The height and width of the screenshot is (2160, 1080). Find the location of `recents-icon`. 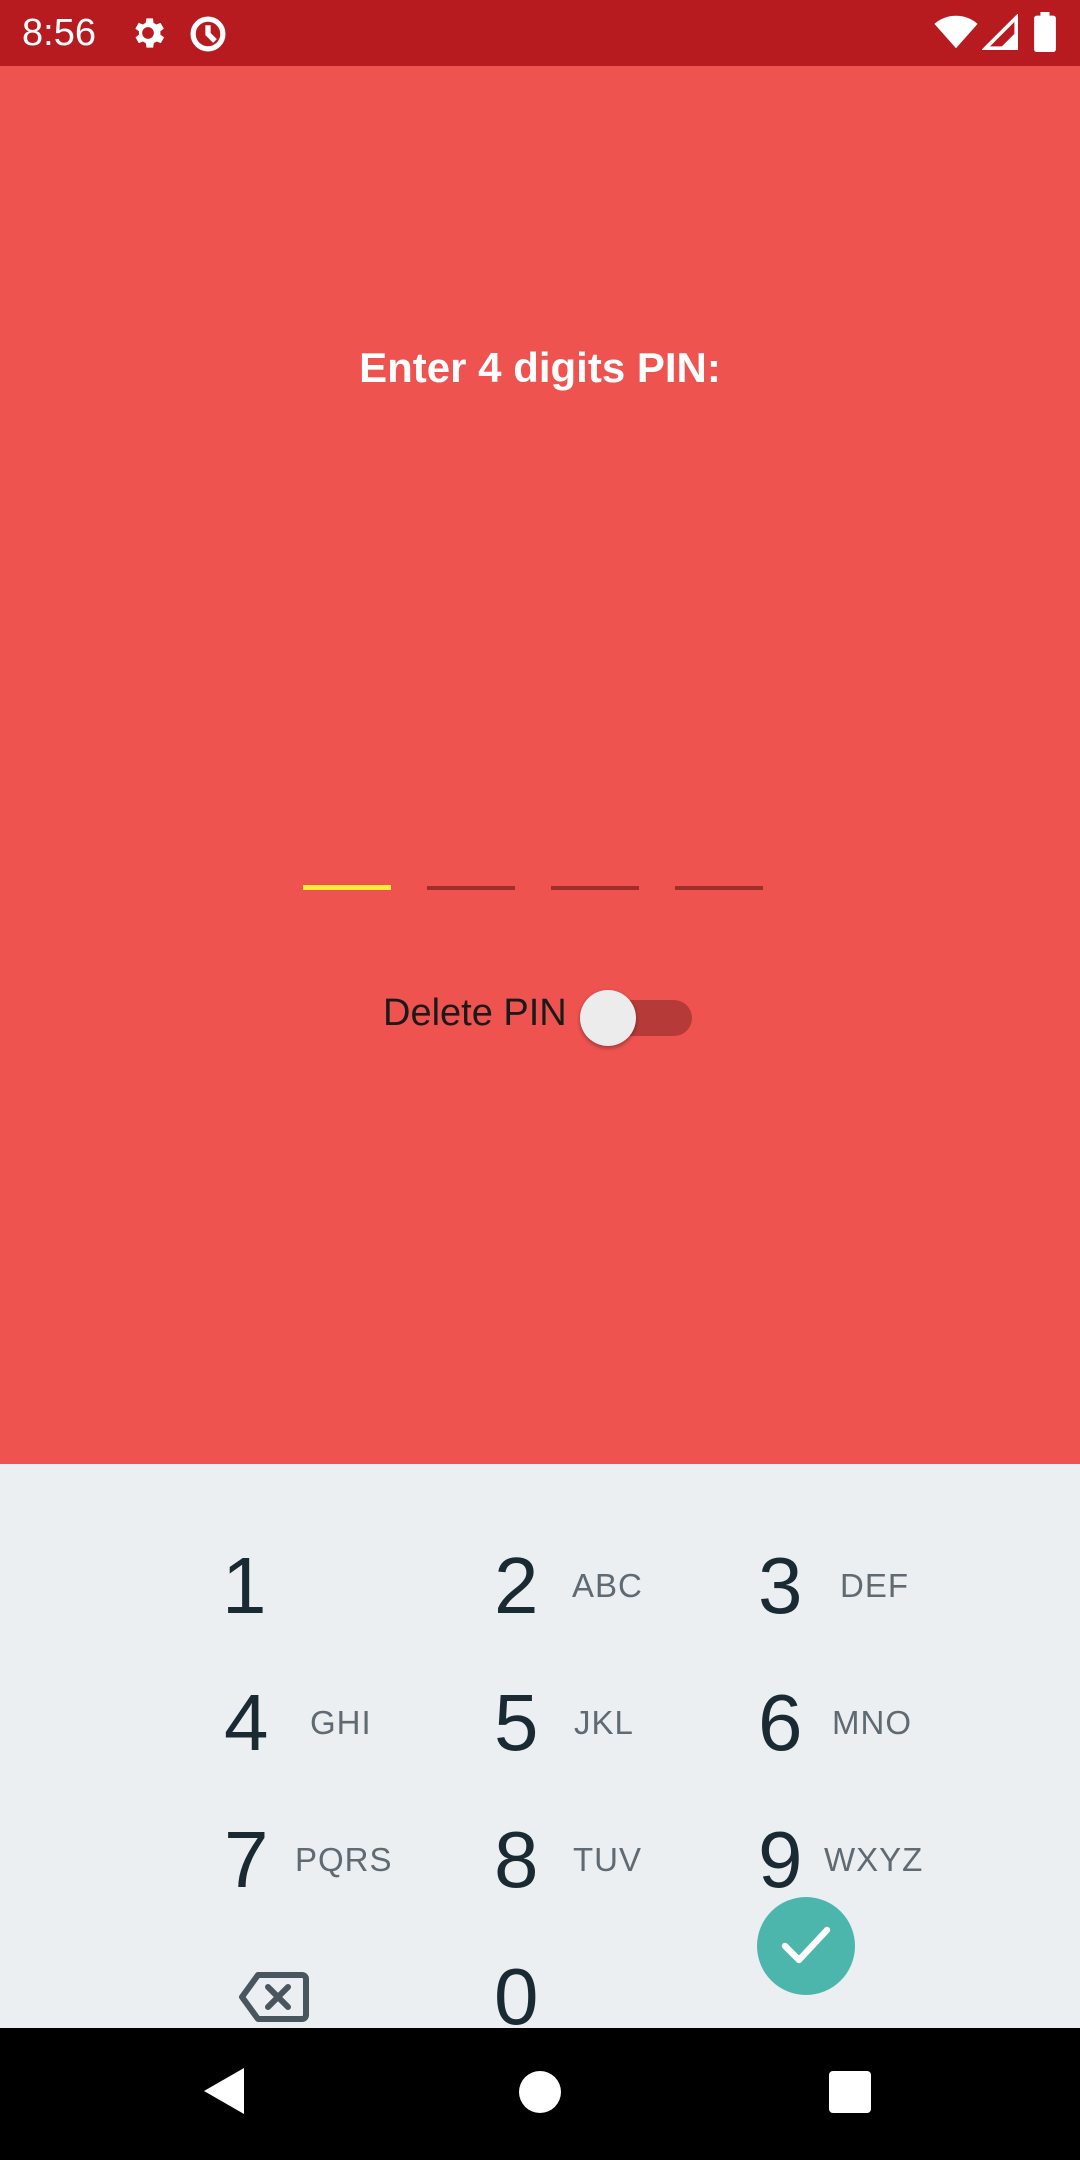

recents-icon is located at coordinates (850, 2094).